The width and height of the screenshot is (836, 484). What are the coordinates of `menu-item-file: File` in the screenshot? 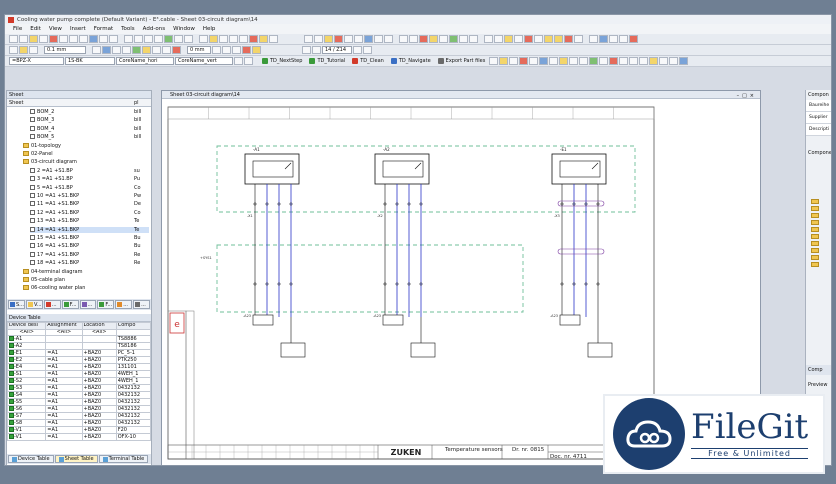 It's located at (17, 29).